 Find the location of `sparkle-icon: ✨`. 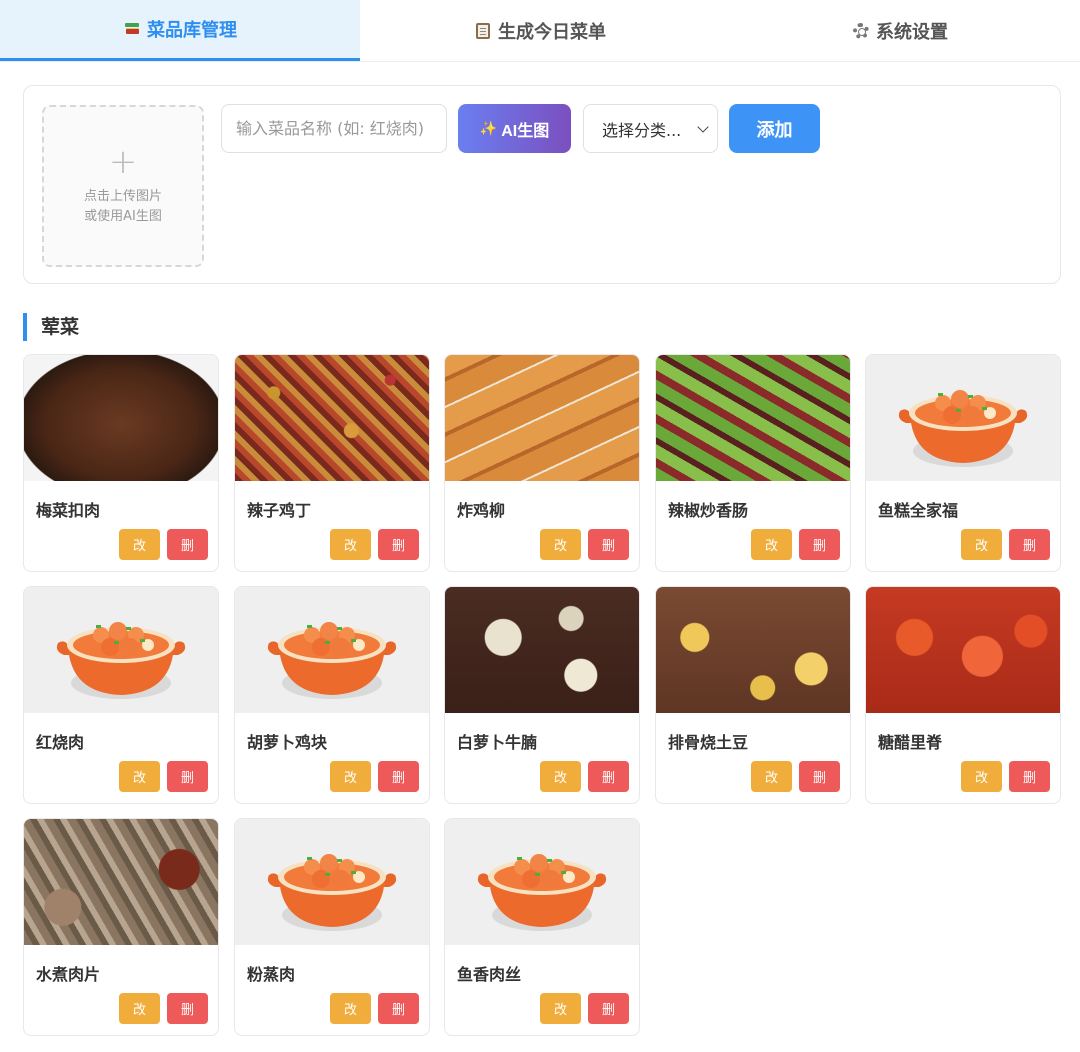

sparkle-icon: ✨ is located at coordinates (488, 128).